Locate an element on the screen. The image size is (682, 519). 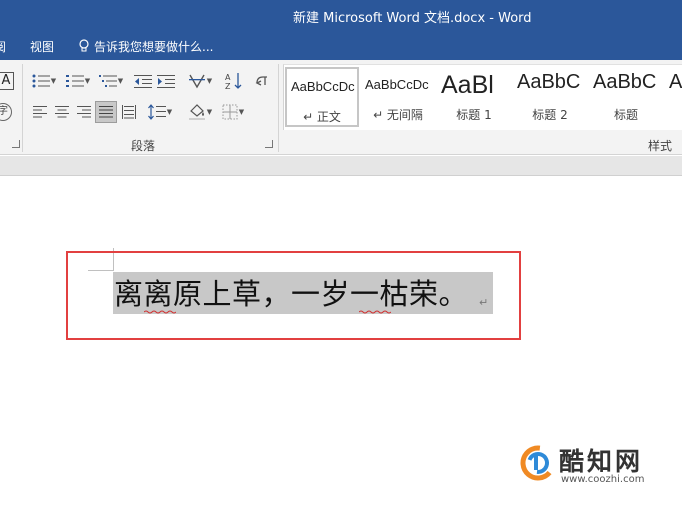
align-center-button is located at coordinates (62, 112).